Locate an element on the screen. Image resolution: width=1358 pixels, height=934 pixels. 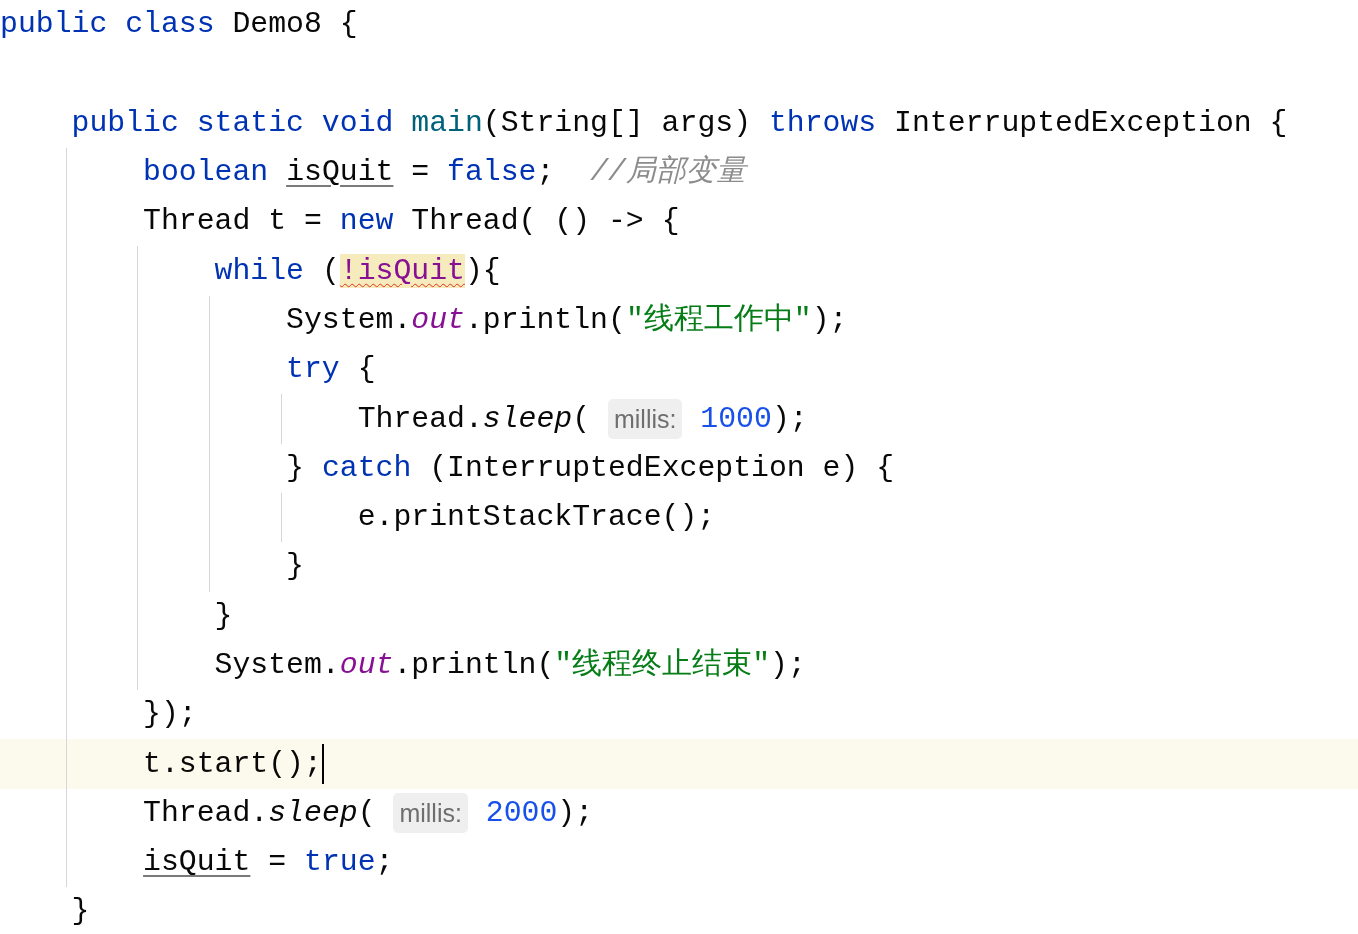
code-text: }); is located at coordinates (170, 715).